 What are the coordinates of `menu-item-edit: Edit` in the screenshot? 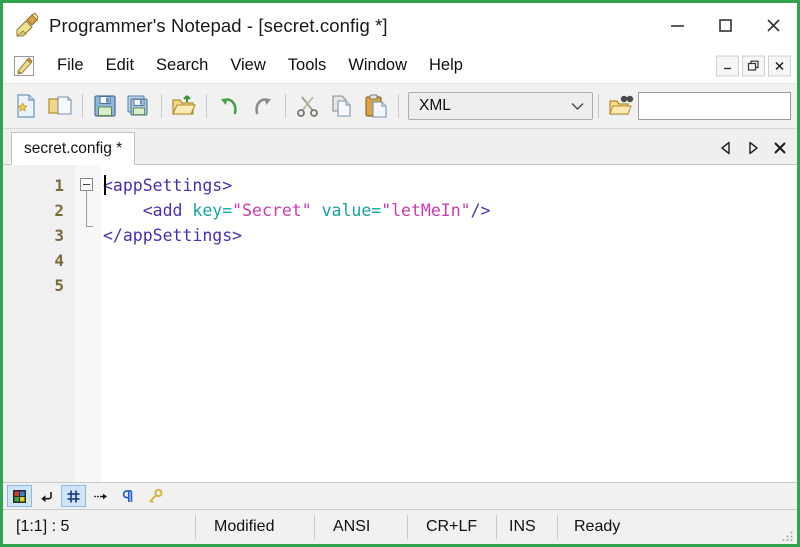 It's located at (120, 65).